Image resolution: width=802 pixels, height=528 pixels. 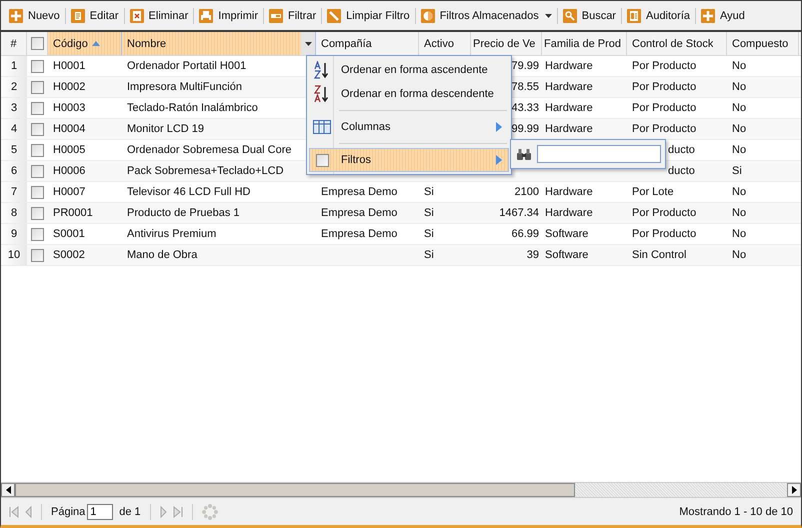 I want to click on sort-descending-icon, so click(x=322, y=94).